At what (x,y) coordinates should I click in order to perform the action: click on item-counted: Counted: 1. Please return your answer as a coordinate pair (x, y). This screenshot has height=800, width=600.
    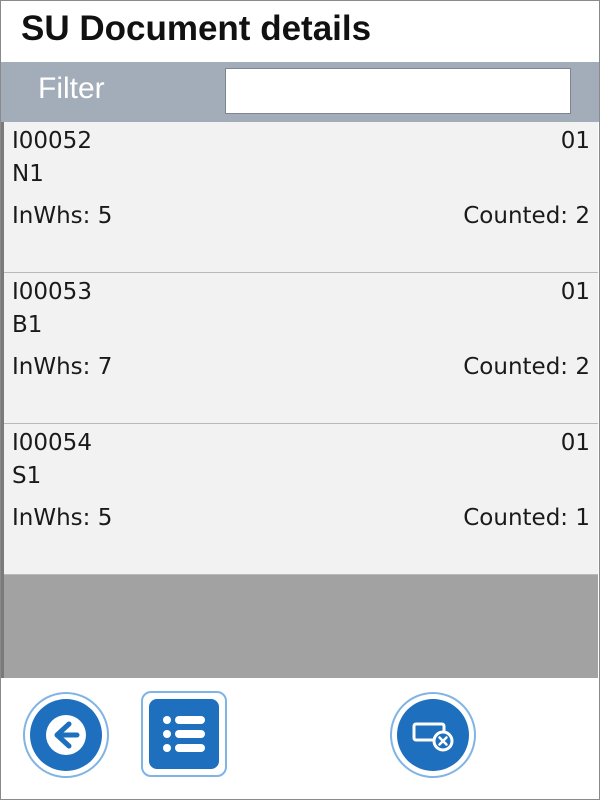
    Looking at the image, I should click on (526, 518).